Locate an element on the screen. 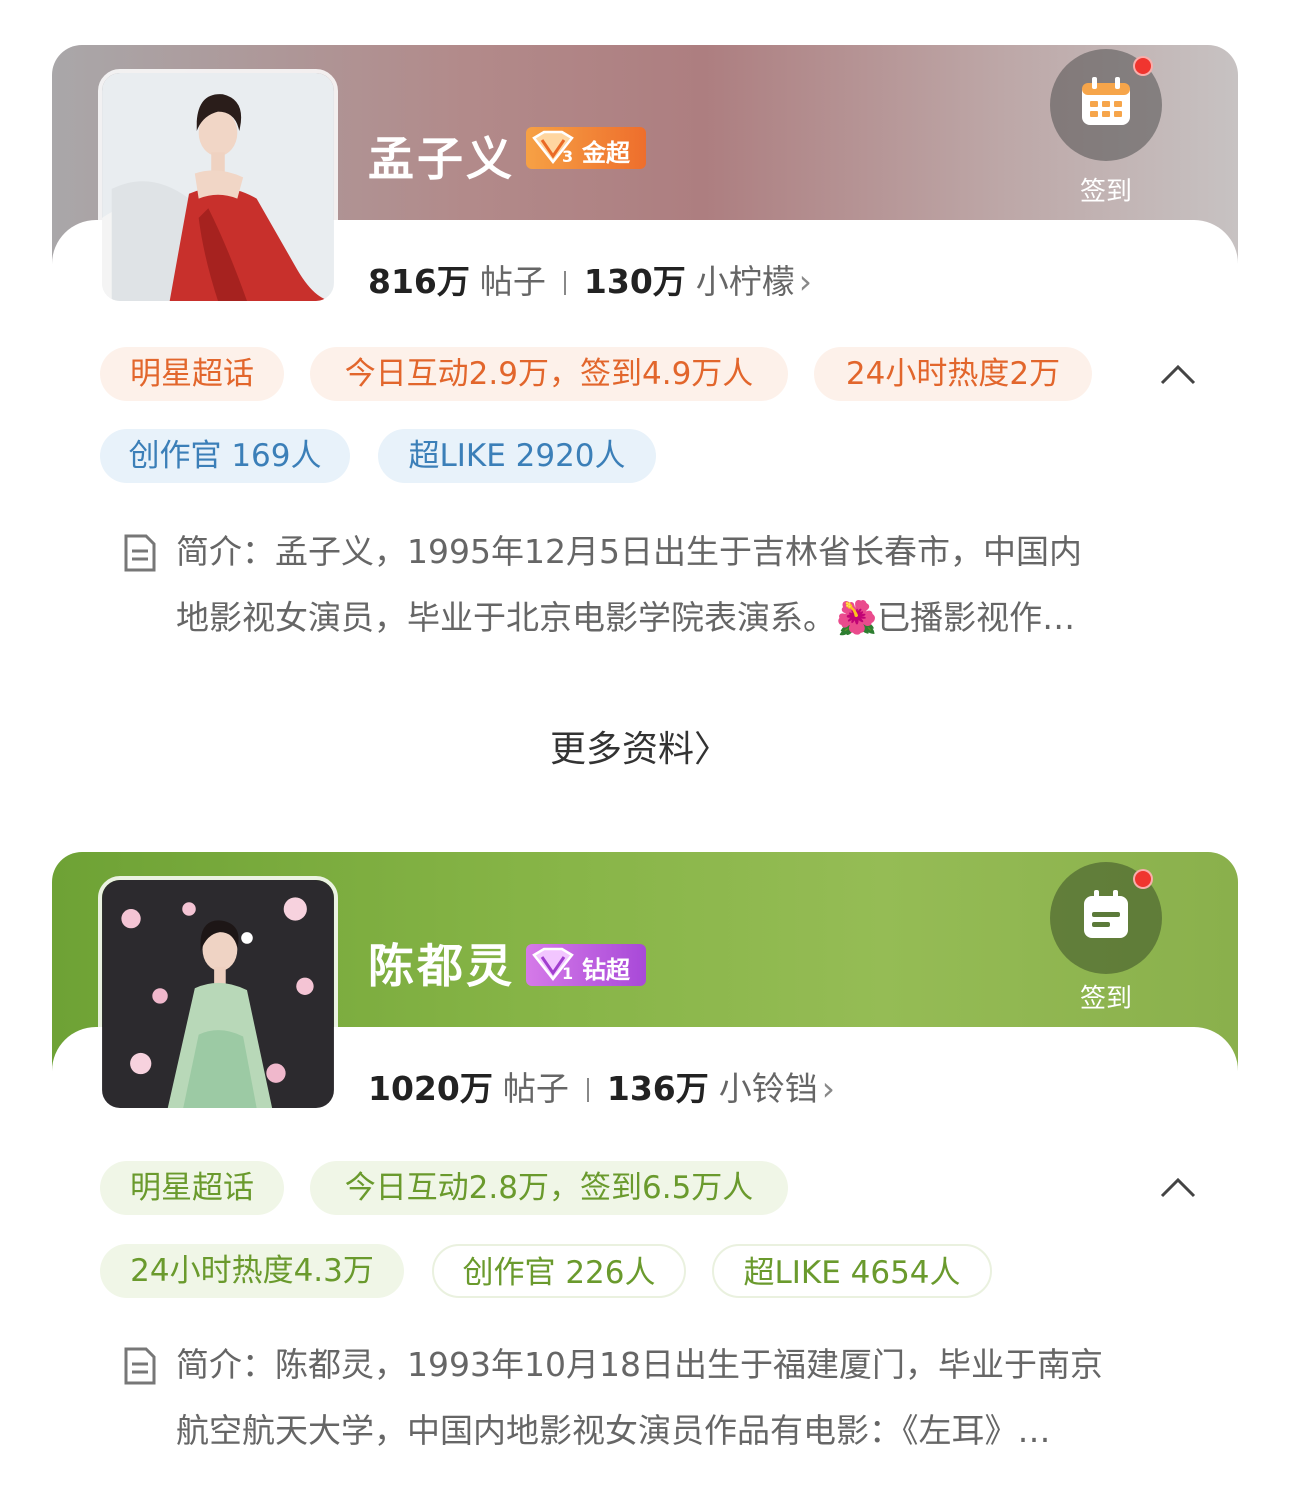  badge-label: 金超 is located at coordinates (606, 153).